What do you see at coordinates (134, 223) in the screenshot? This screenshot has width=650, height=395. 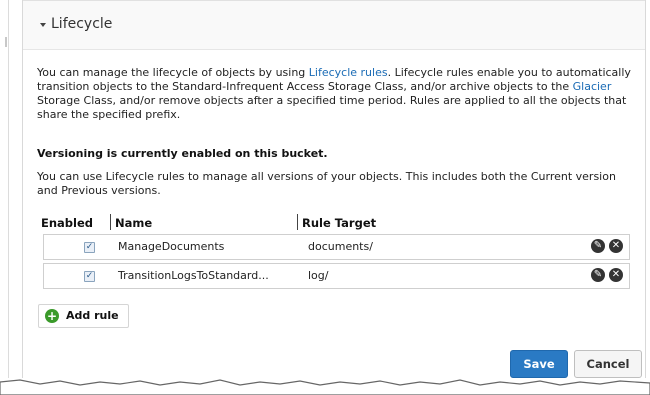 I see `col-header-name: Name` at bounding box center [134, 223].